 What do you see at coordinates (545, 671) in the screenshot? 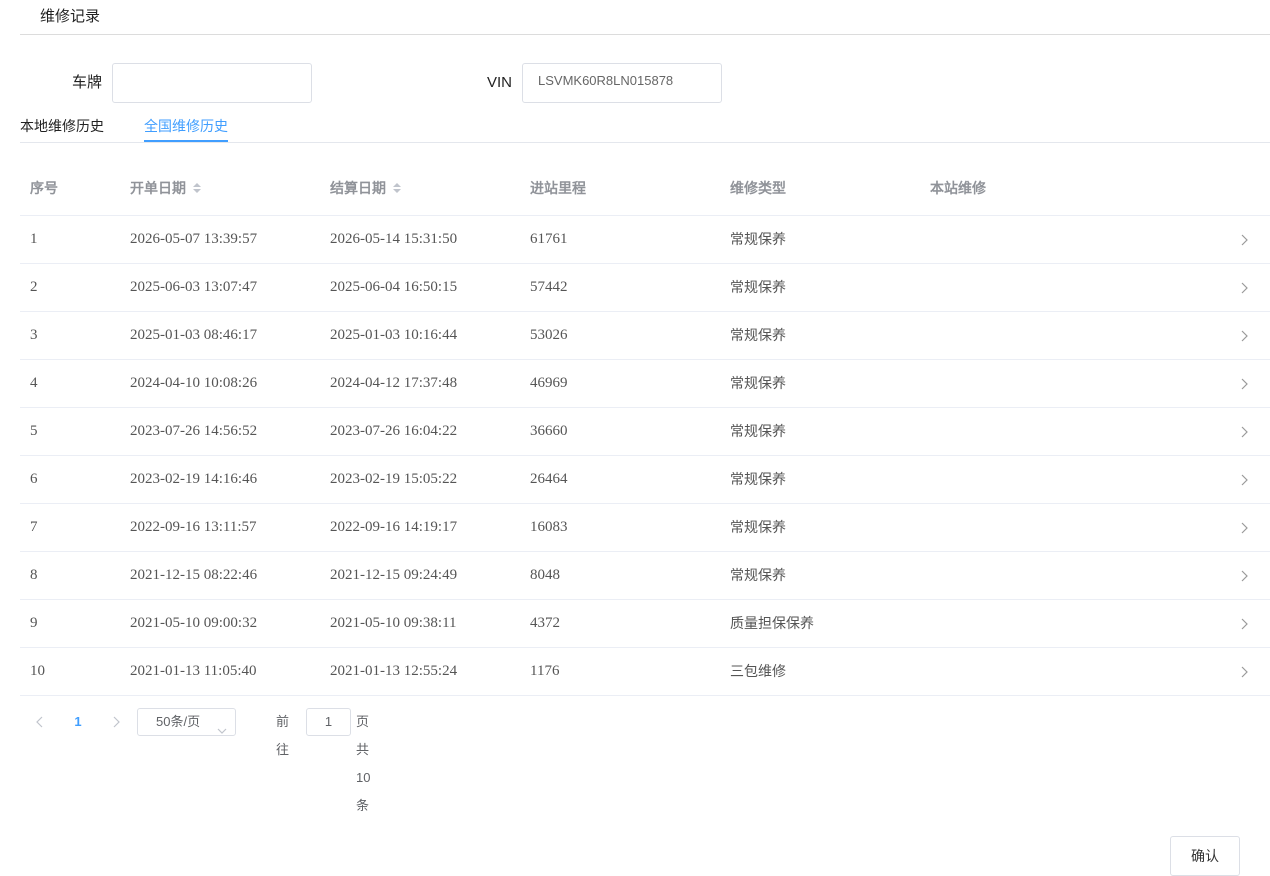
I see `cell-mileage: 1176` at bounding box center [545, 671].